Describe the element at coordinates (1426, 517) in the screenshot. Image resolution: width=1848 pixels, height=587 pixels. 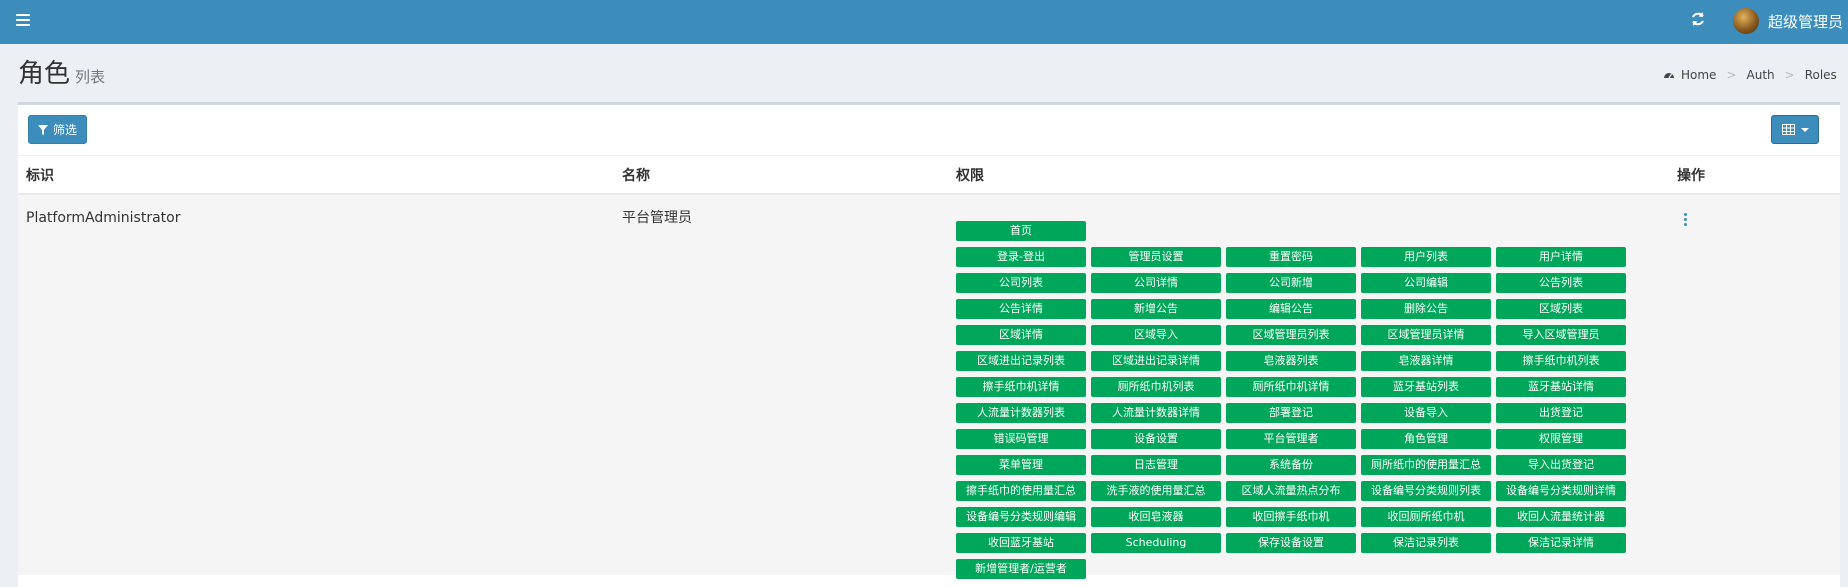
I see `permission-badge: 收回厕所纸巾机` at that location.